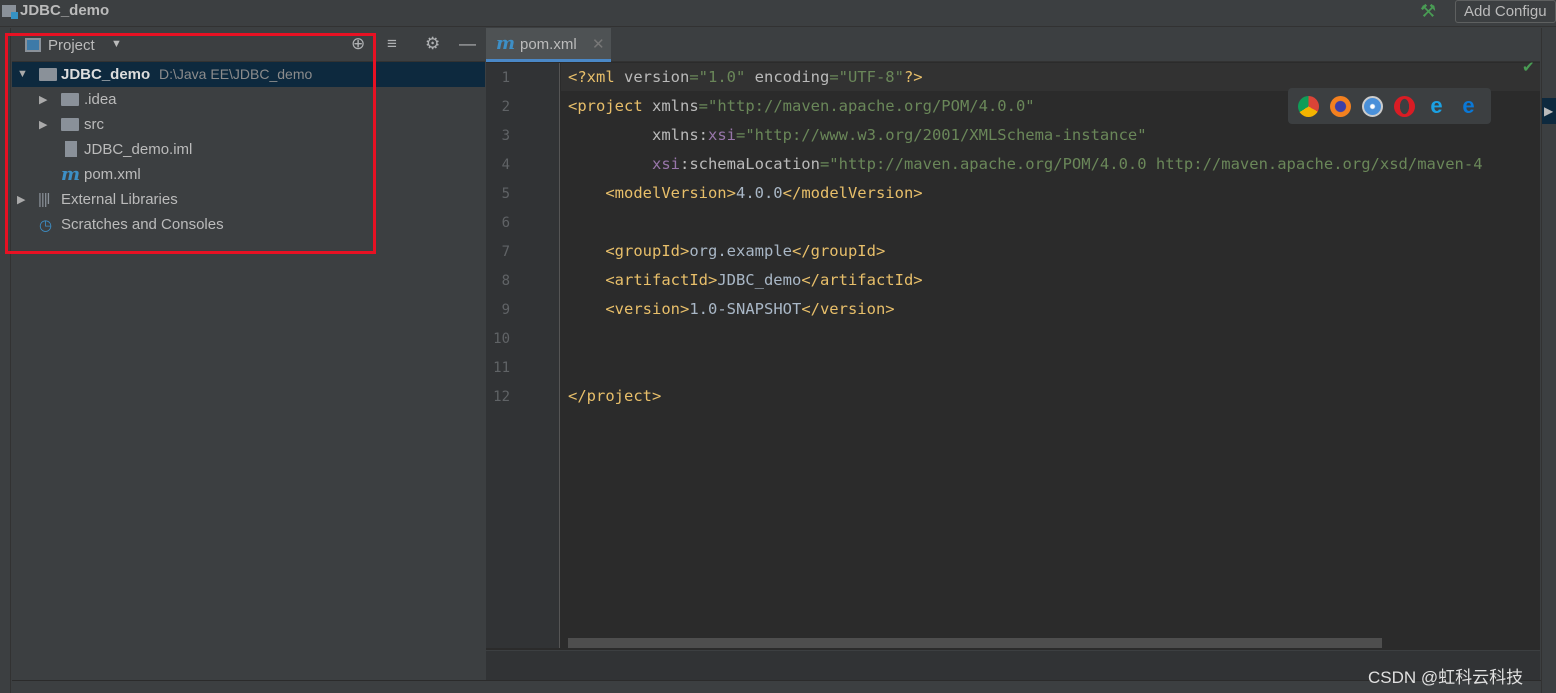 The image size is (1556, 693). Describe the element at coordinates (975, 643) in the screenshot. I see `horizontal-scrollbar` at that location.